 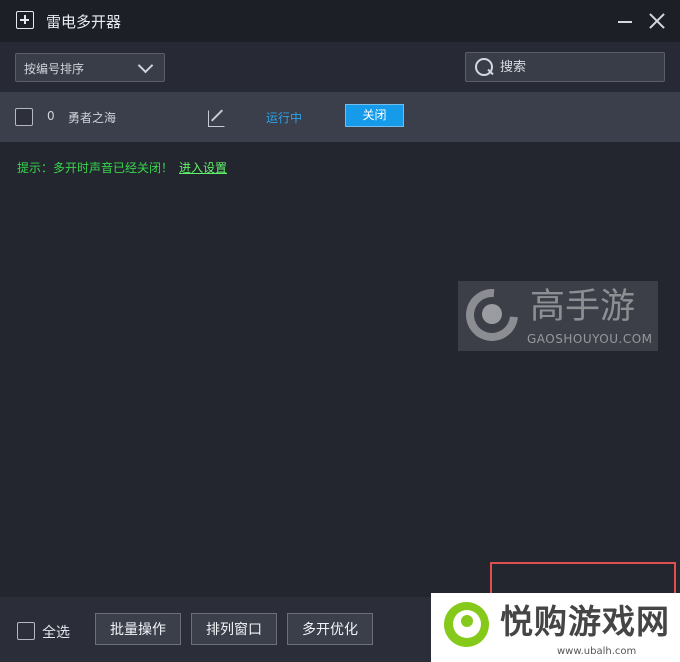 I want to click on gaoshouyou-logo-dot, so click(x=492, y=314).